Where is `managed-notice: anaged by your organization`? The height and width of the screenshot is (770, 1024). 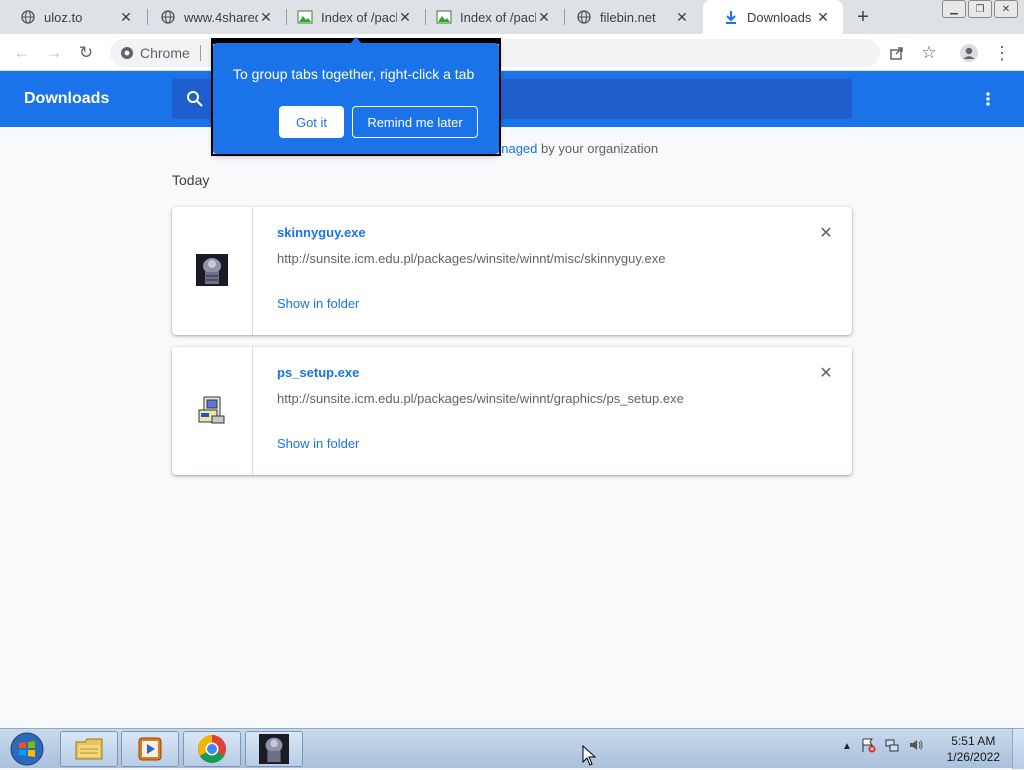
managed-notice: anaged by your organization is located at coordinates (576, 148).